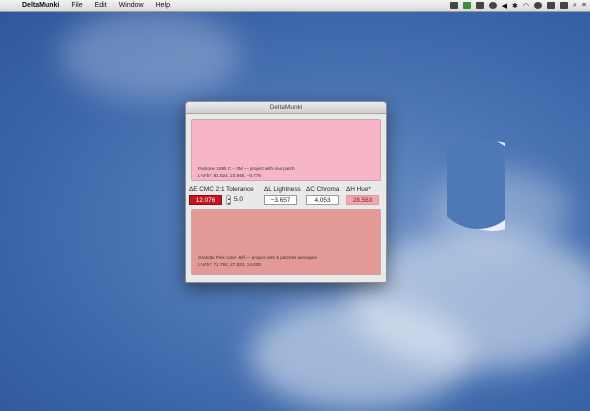  Describe the element at coordinates (238, 199) in the screenshot. I see `tolerance-value: 5.0` at that location.